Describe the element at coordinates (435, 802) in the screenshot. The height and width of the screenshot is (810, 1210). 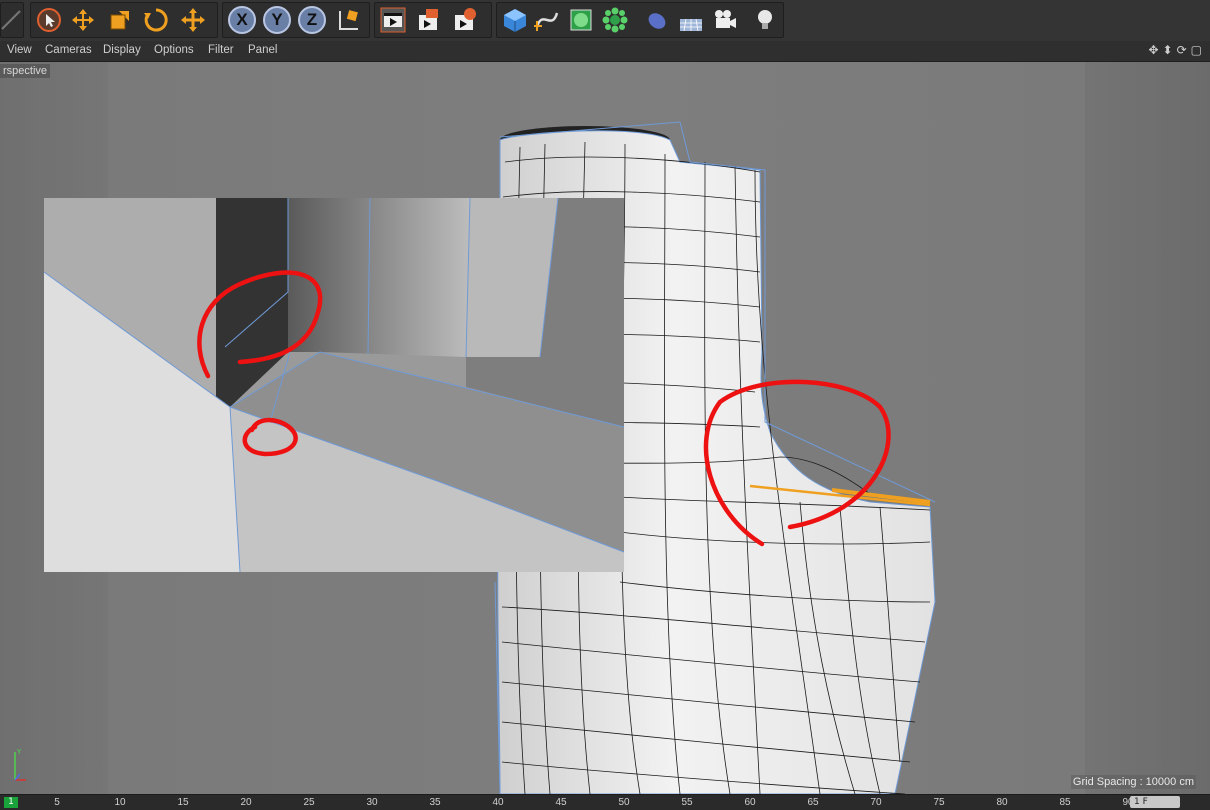
I see `timeline-tick-label: 35` at that location.